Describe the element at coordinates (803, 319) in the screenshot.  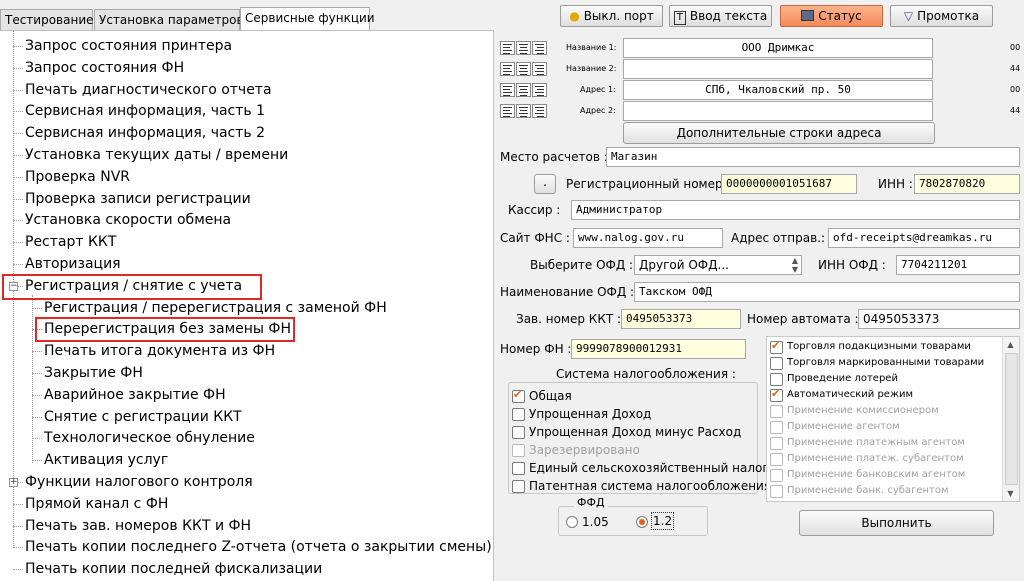
I see `automat-label: Номер автомата :` at that location.